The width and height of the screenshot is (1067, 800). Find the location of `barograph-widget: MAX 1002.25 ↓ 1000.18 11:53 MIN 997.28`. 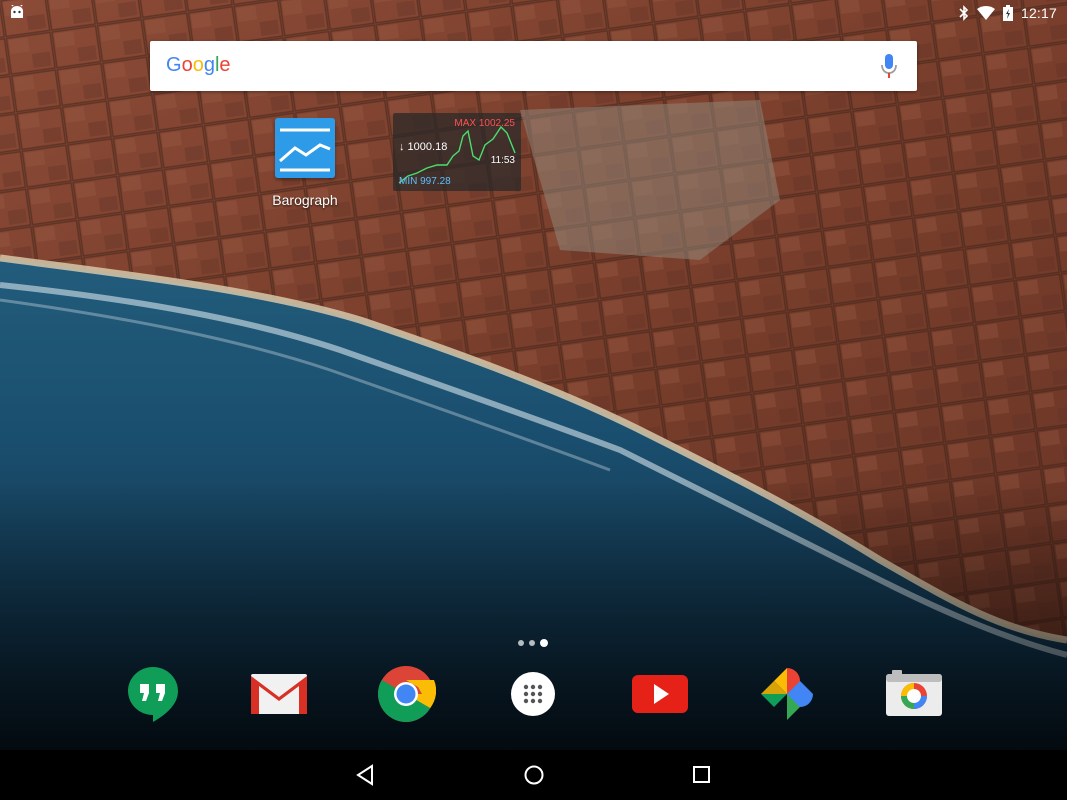

barograph-widget: MAX 1002.25 ↓ 1000.18 11:53 MIN 997.28 is located at coordinates (457, 152).